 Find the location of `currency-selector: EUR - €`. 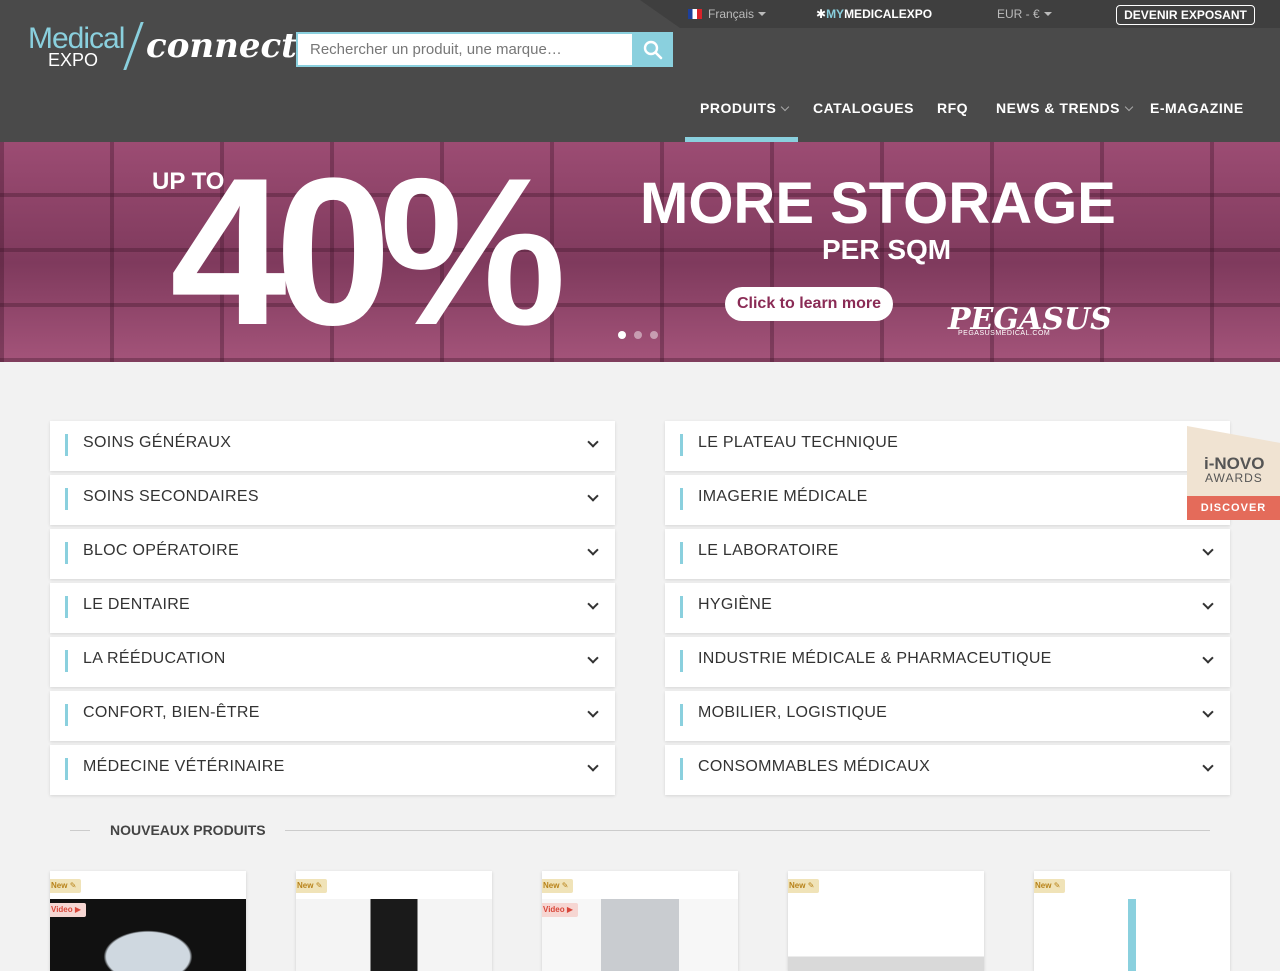

currency-selector: EUR - € is located at coordinates (1024, 14).